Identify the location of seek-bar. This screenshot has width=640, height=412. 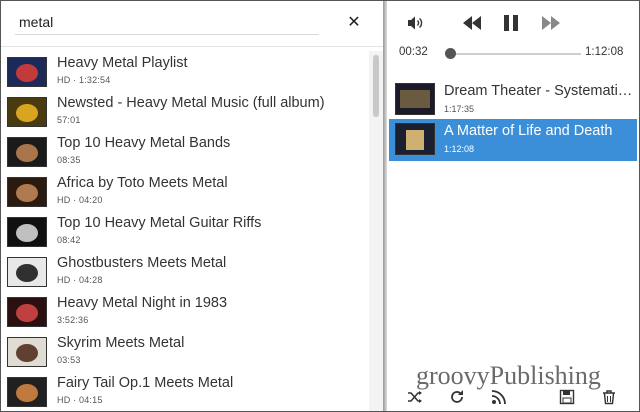
(515, 54).